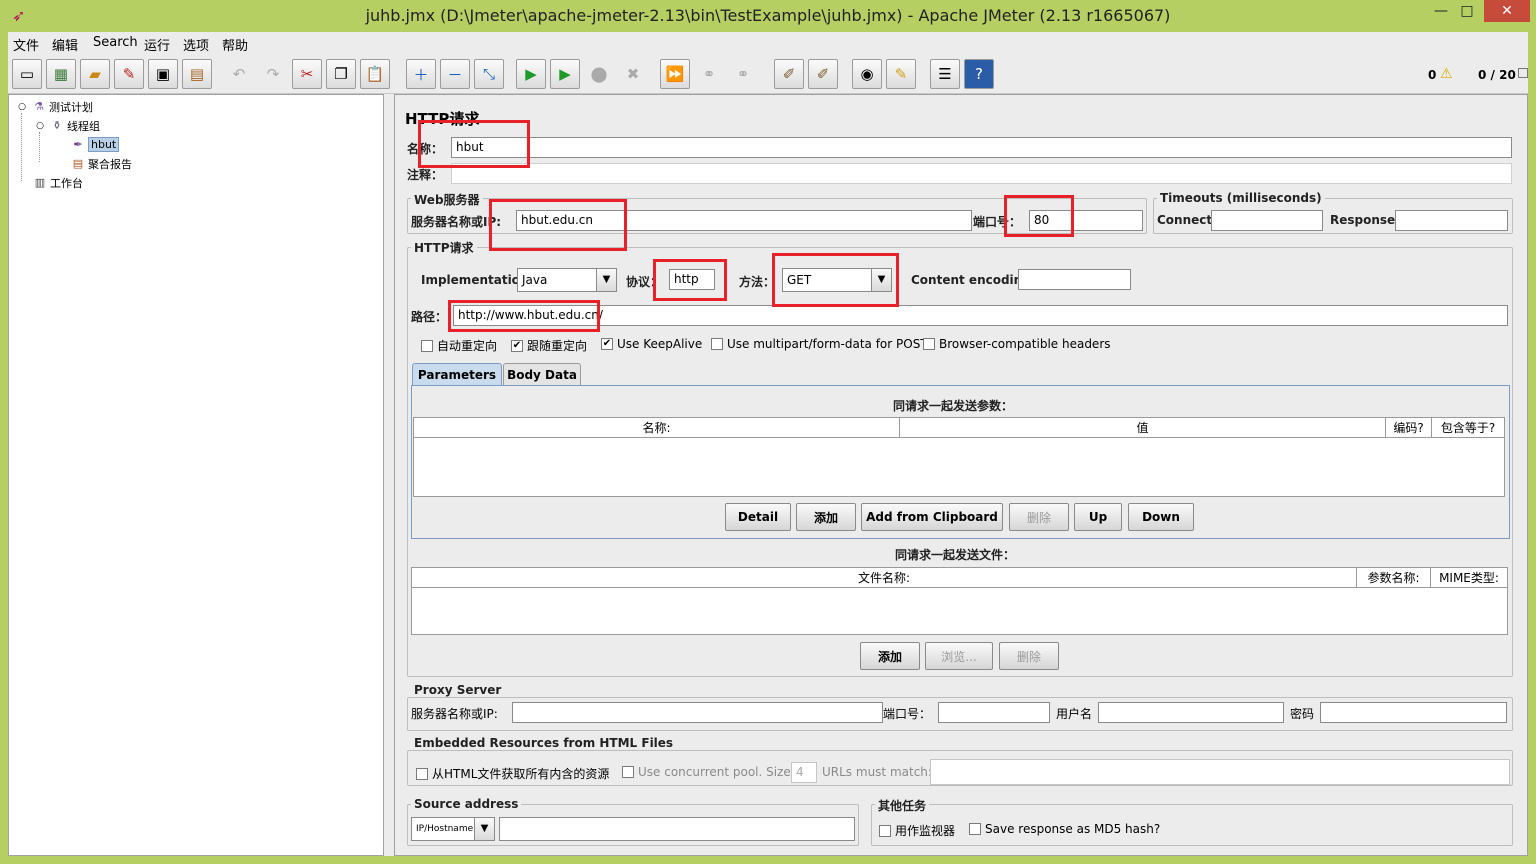 Image resolution: width=1536 pixels, height=864 pixels. Describe the element at coordinates (823, 74) in the screenshot. I see `clear-all-icon: ✐` at that location.